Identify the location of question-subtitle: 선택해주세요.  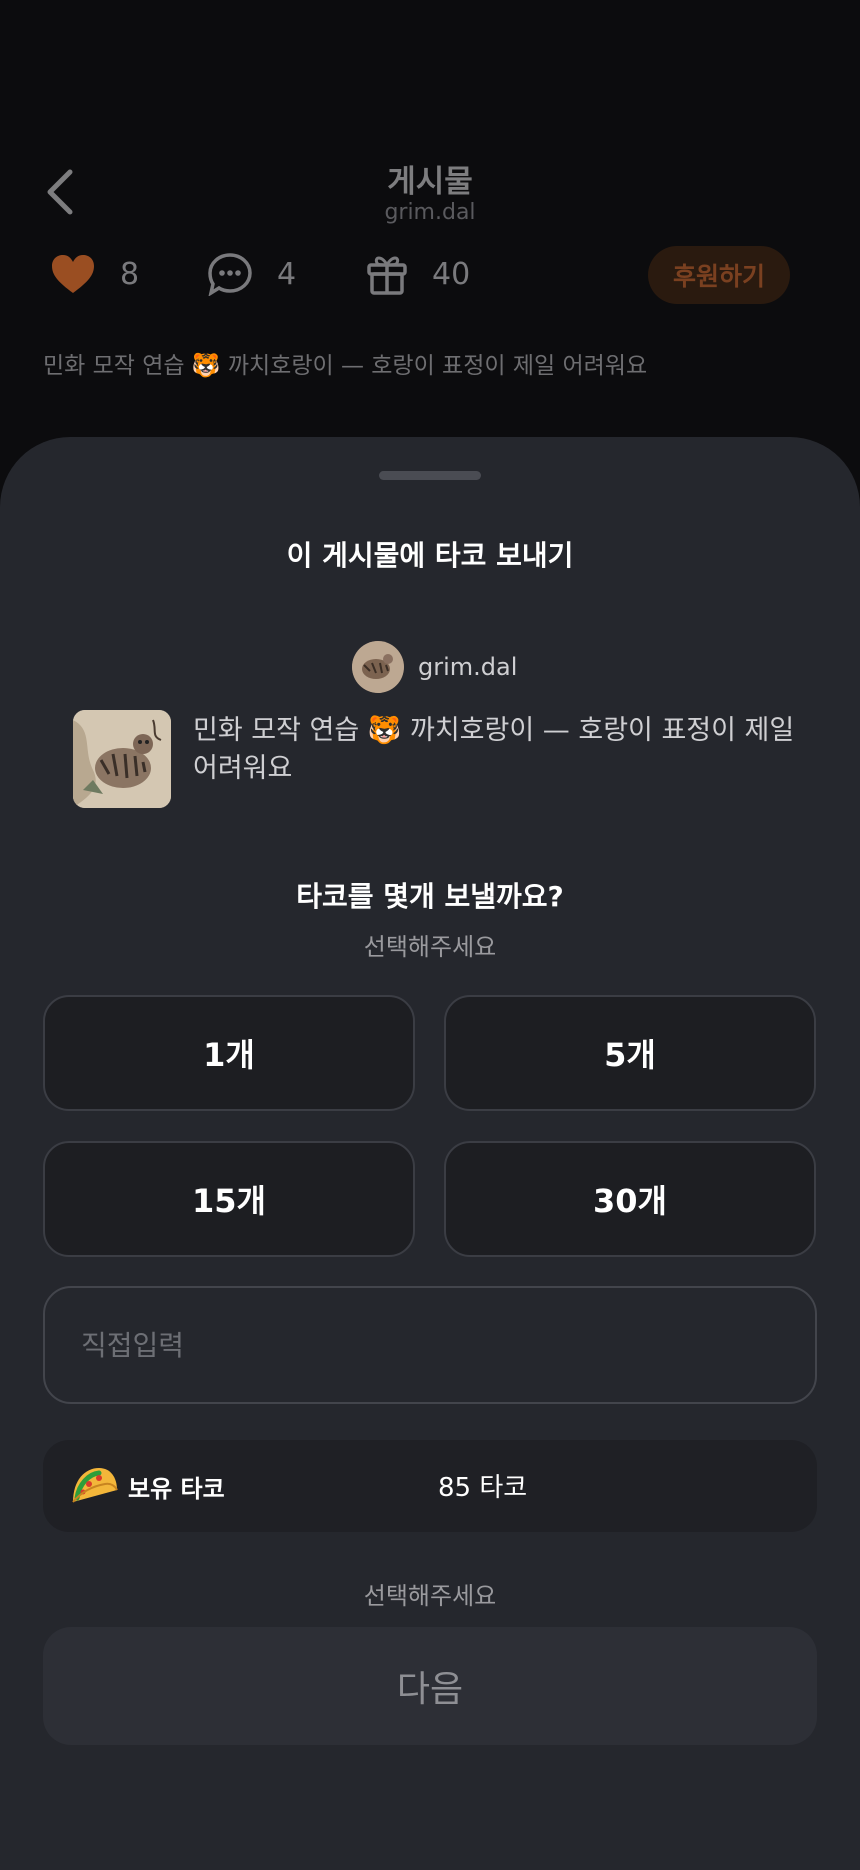
(430, 947).